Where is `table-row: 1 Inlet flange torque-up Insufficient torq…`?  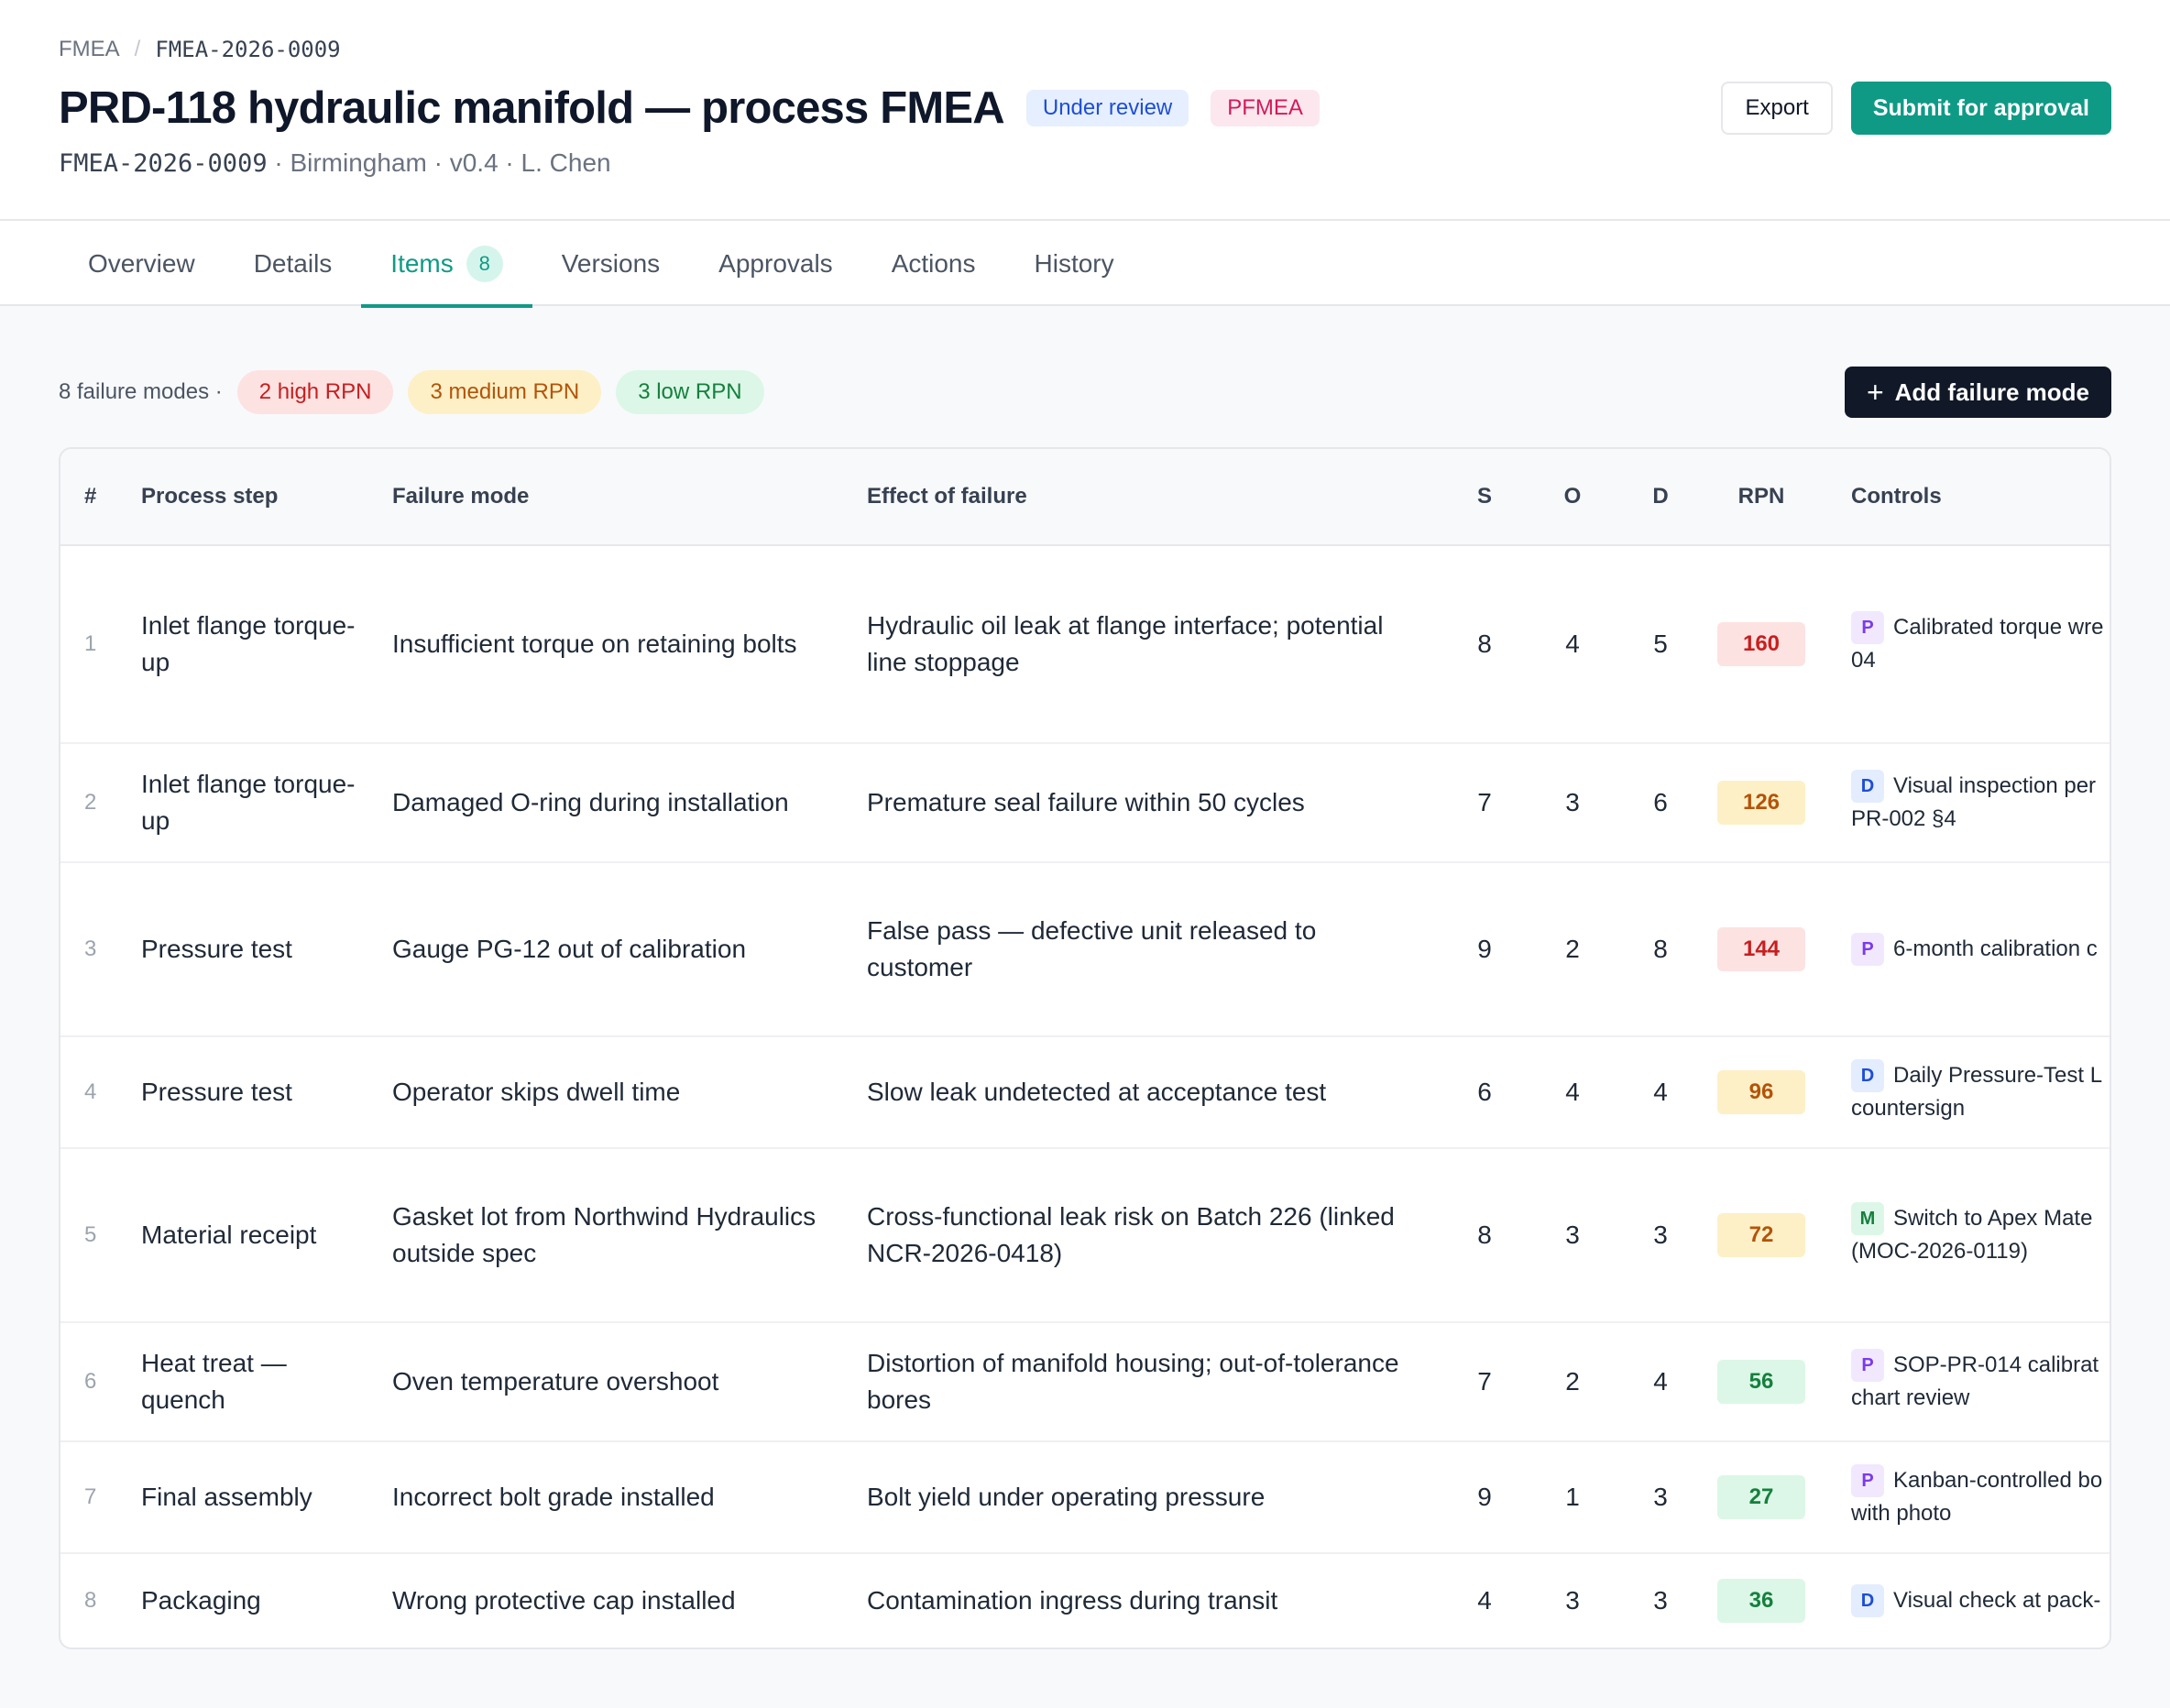
table-row: 1 Inlet flange torque-up Insufficient torq… is located at coordinates (1085, 645).